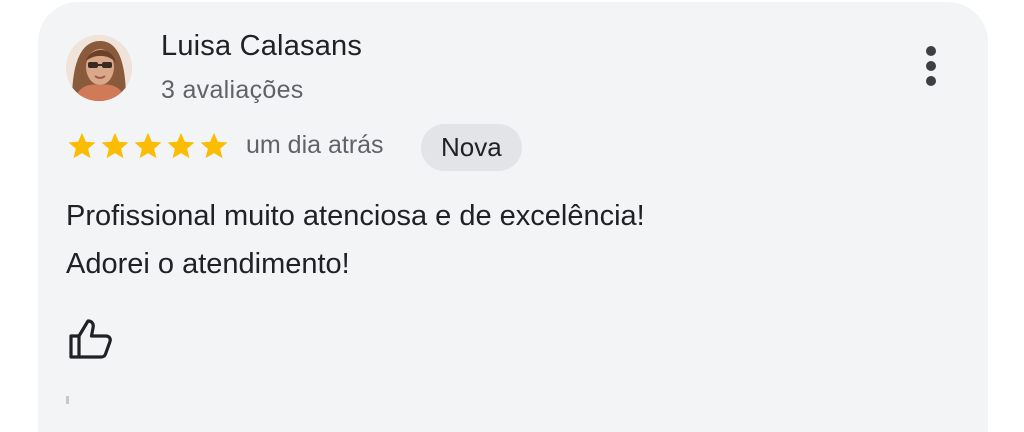  I want to click on review-time-ago: um dia atrás, so click(315, 145).